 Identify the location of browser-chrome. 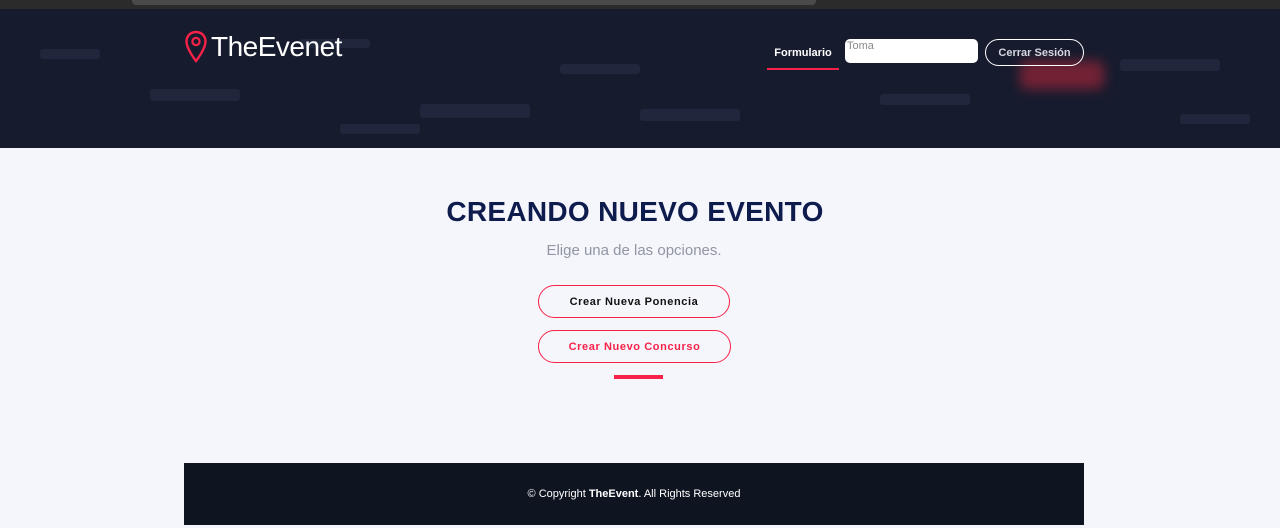
(640, 4).